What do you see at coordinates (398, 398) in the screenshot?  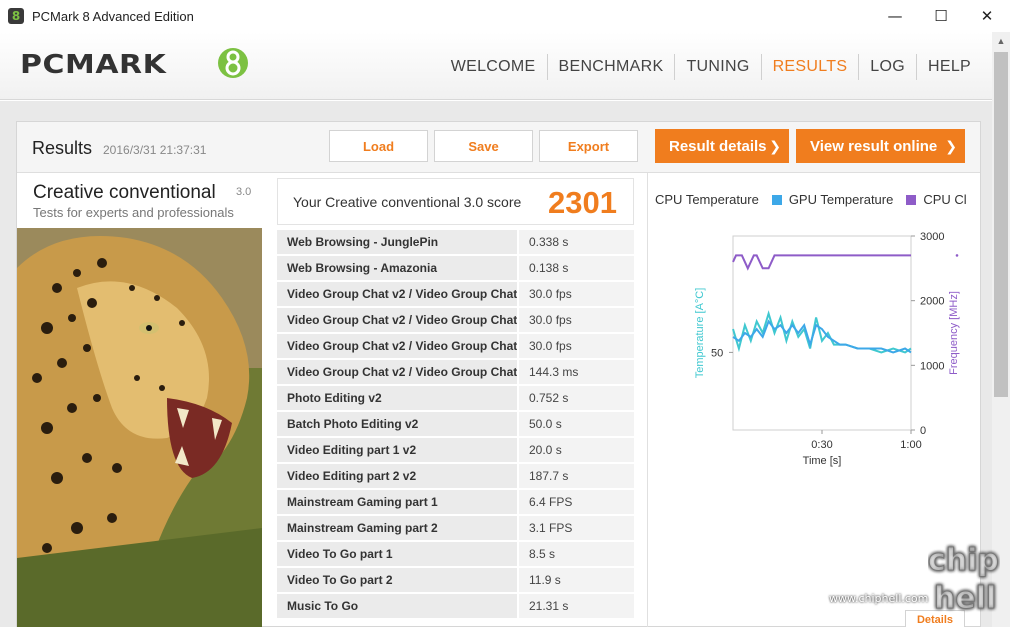 I see `test-name: Photo Editing v2` at bounding box center [398, 398].